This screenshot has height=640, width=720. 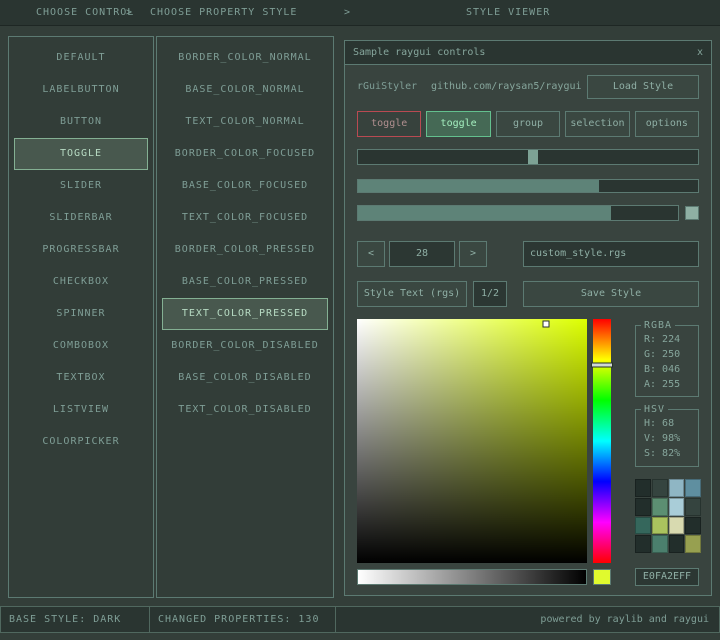 I want to click on status-changed-properties: CHANGED PROPERTIES: 130, so click(x=242, y=619).